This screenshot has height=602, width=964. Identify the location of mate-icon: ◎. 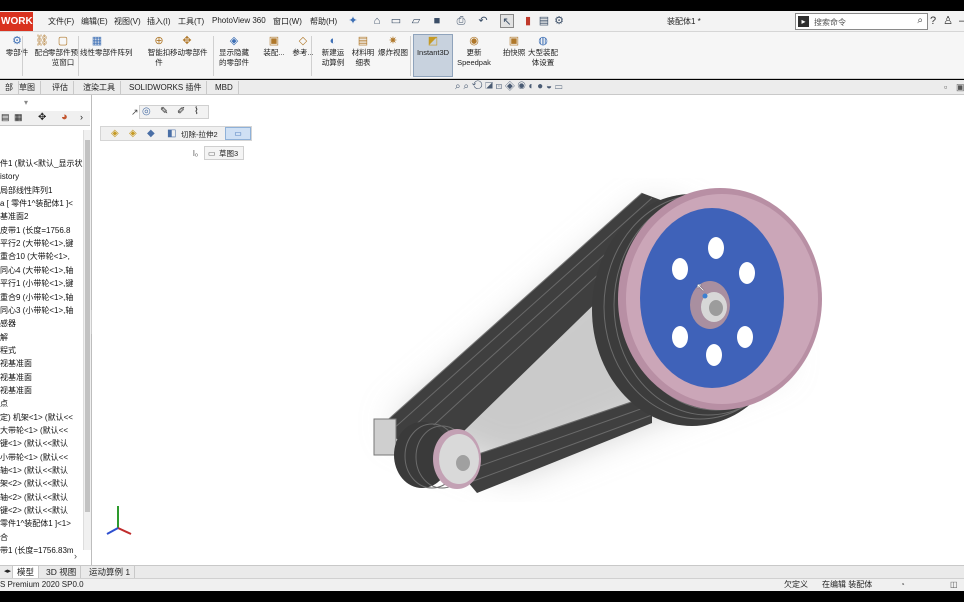
(146, 111).